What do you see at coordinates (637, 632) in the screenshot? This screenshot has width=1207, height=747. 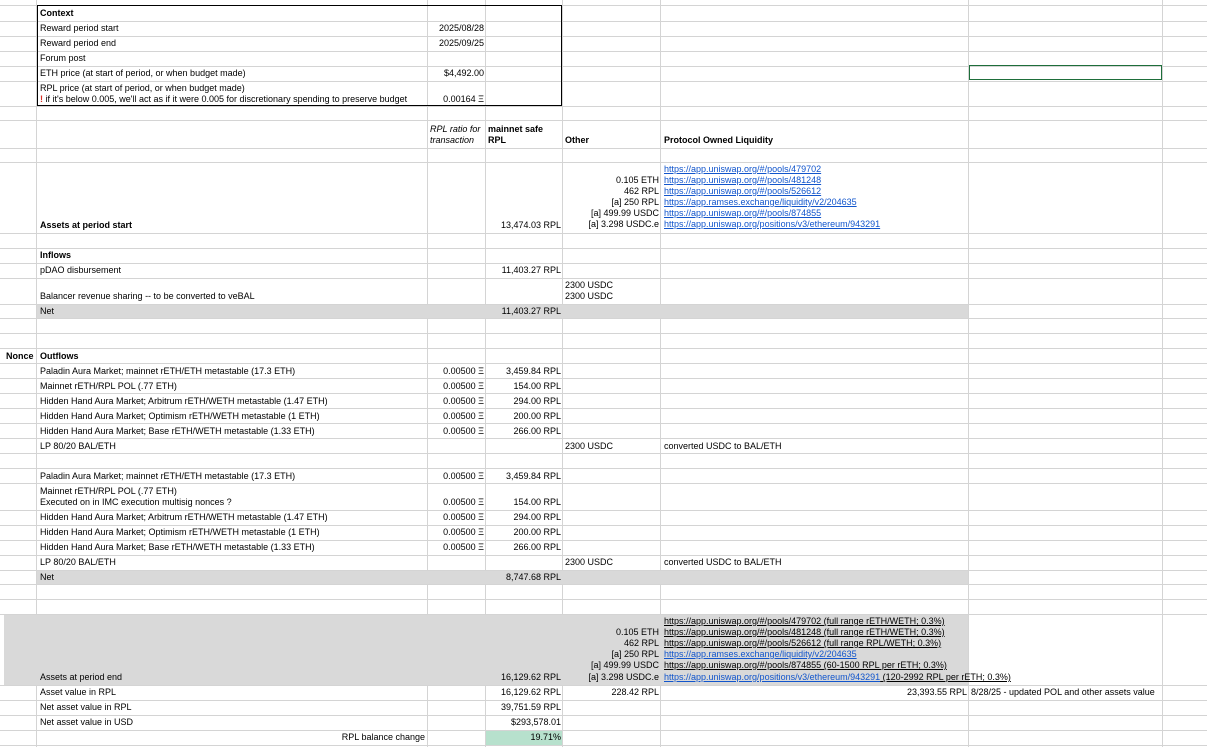 I see `end-other-0: 0.105 ETH` at bounding box center [637, 632].